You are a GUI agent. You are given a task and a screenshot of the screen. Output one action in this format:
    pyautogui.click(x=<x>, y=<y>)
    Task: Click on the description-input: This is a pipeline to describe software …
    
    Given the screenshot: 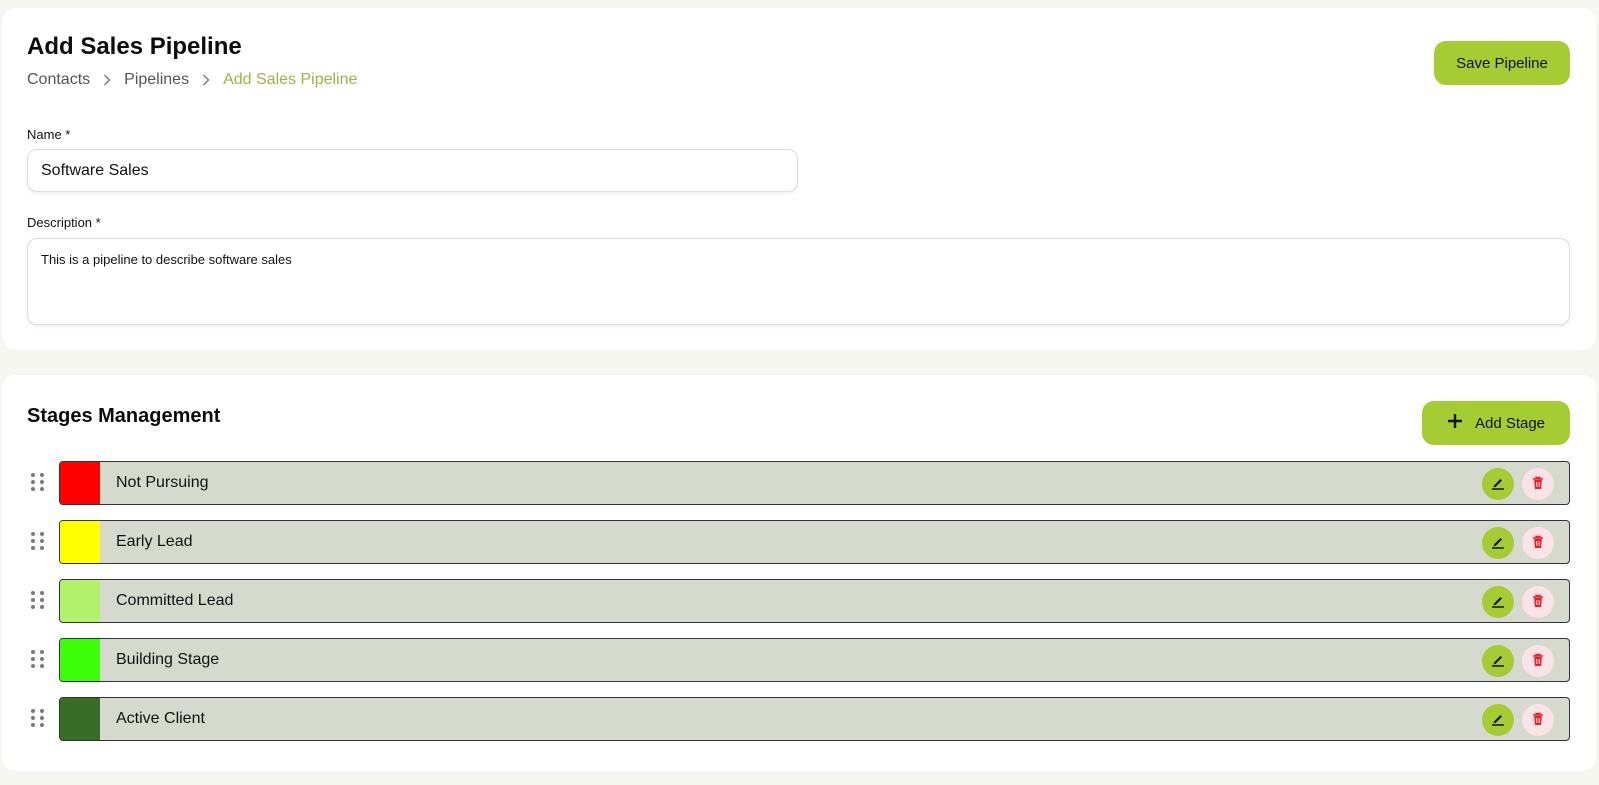 What is the action you would take?
    pyautogui.click(x=798, y=281)
    